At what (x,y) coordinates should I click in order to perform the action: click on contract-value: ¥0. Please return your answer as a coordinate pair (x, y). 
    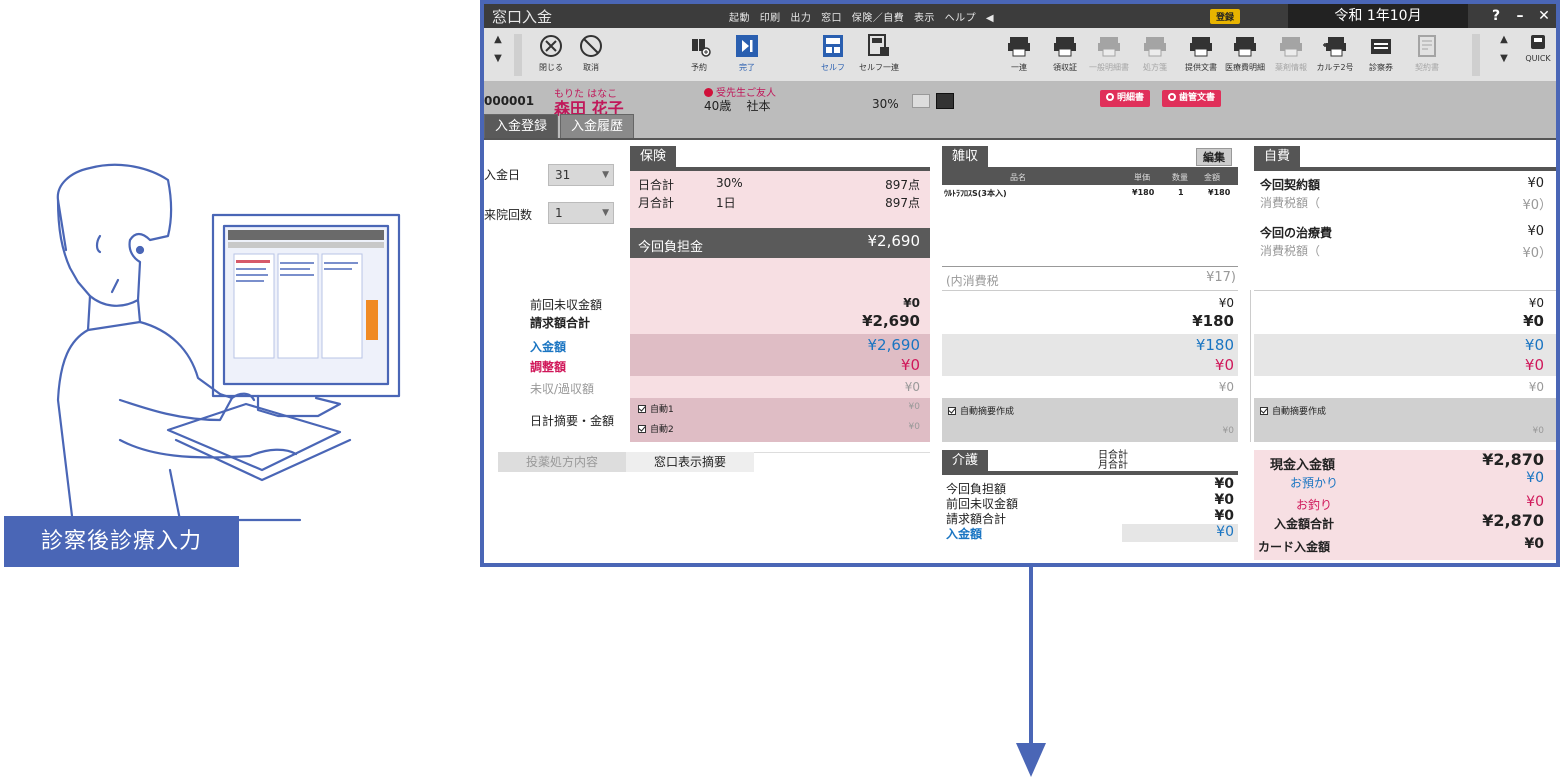
    Looking at the image, I should click on (1535, 183).